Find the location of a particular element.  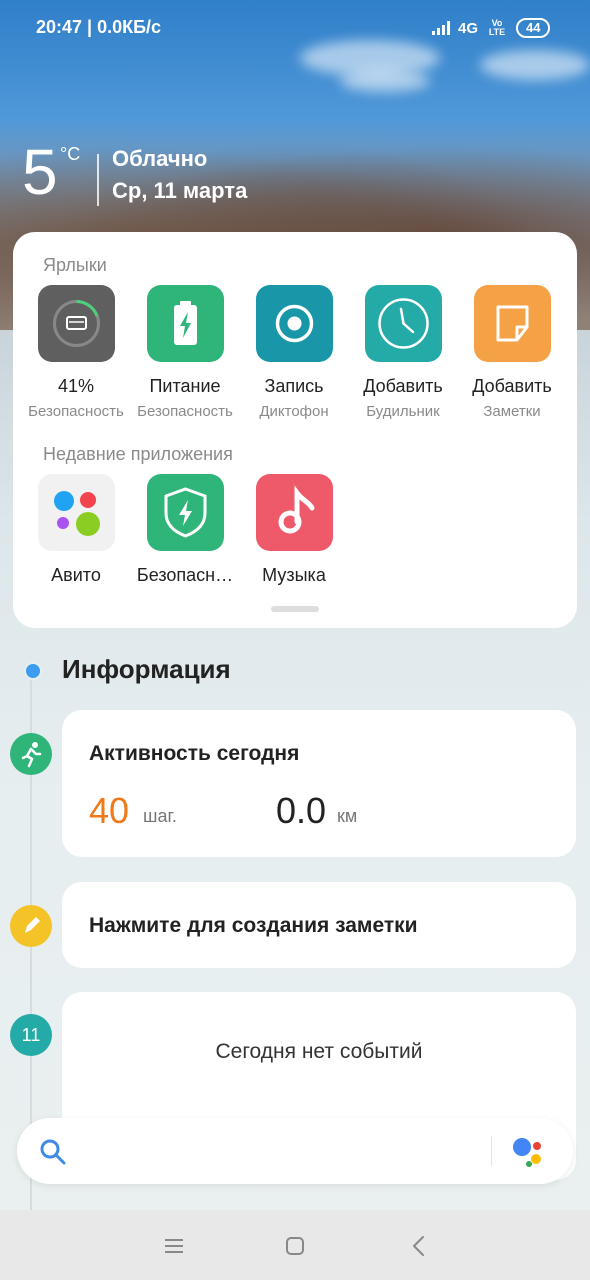

calendar-empty-text: Сегодня нет событий is located at coordinates (319, 1051).